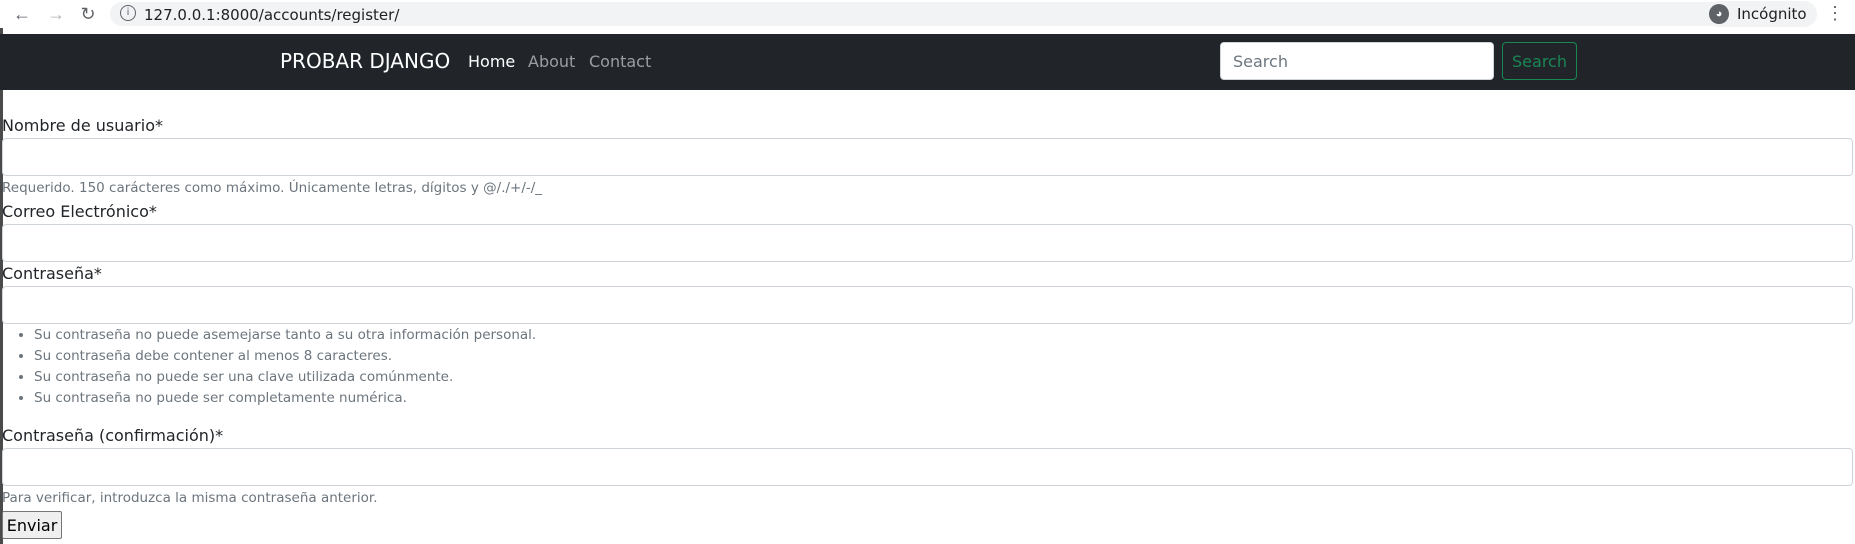 This screenshot has width=1855, height=544. I want to click on email-label: Correo Electrónico*, so click(79, 211).